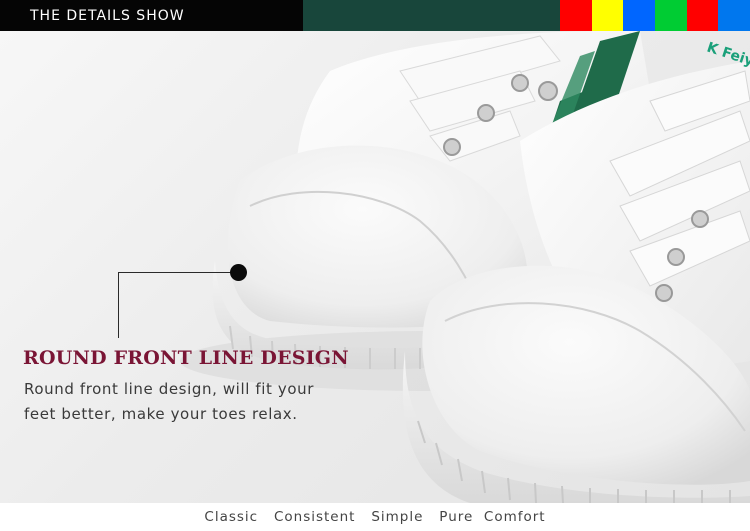  I want to click on callout-dot, so click(238, 272).